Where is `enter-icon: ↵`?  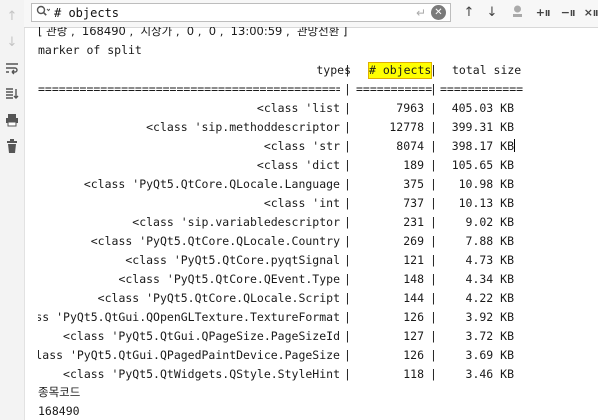 enter-icon: ↵ is located at coordinates (421, 12).